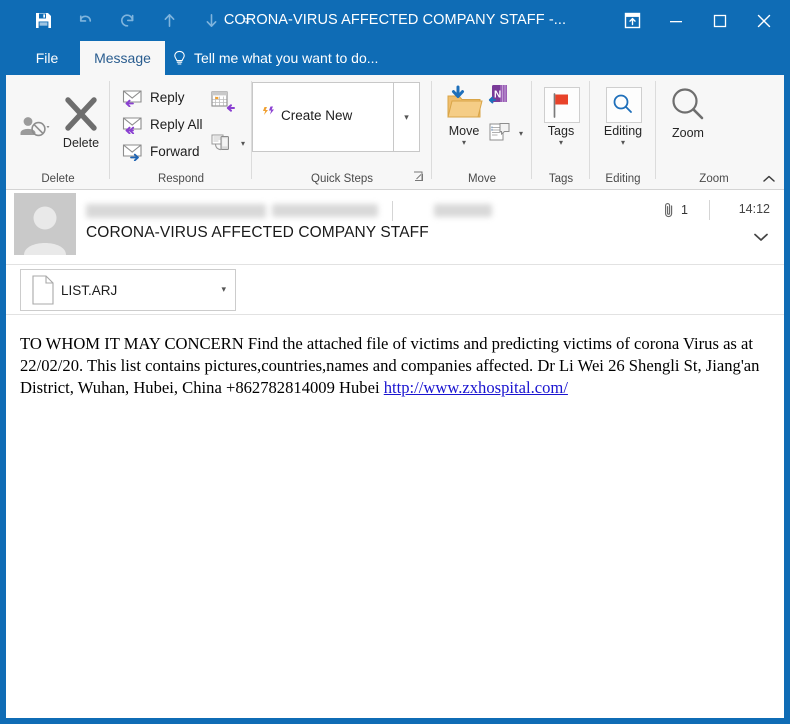 The width and height of the screenshot is (790, 724). What do you see at coordinates (247, 21) in the screenshot?
I see `customize-quick-access-toolbar-icon` at bounding box center [247, 21].